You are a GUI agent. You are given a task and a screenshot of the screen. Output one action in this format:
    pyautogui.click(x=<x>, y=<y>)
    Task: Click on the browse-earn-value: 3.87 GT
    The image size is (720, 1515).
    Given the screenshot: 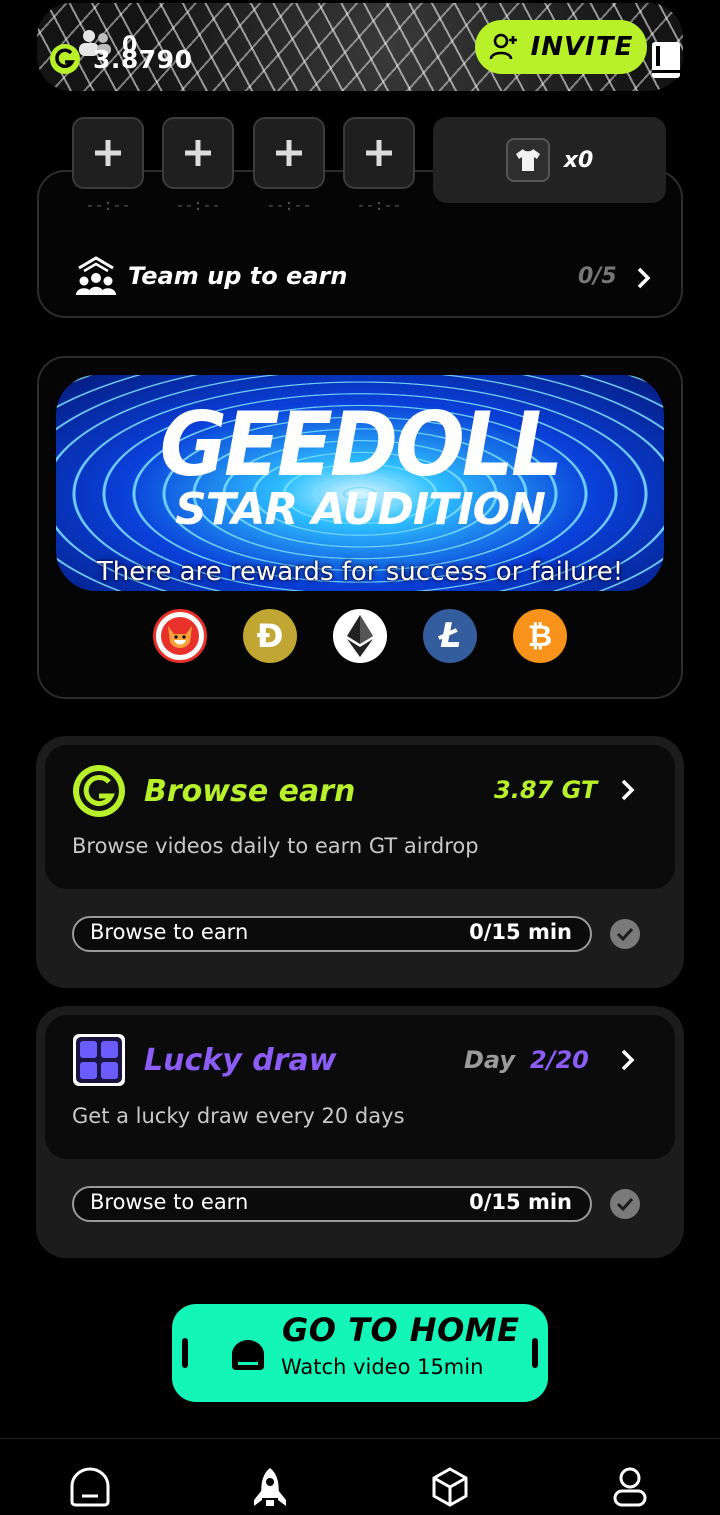 What is the action you would take?
    pyautogui.click(x=546, y=790)
    